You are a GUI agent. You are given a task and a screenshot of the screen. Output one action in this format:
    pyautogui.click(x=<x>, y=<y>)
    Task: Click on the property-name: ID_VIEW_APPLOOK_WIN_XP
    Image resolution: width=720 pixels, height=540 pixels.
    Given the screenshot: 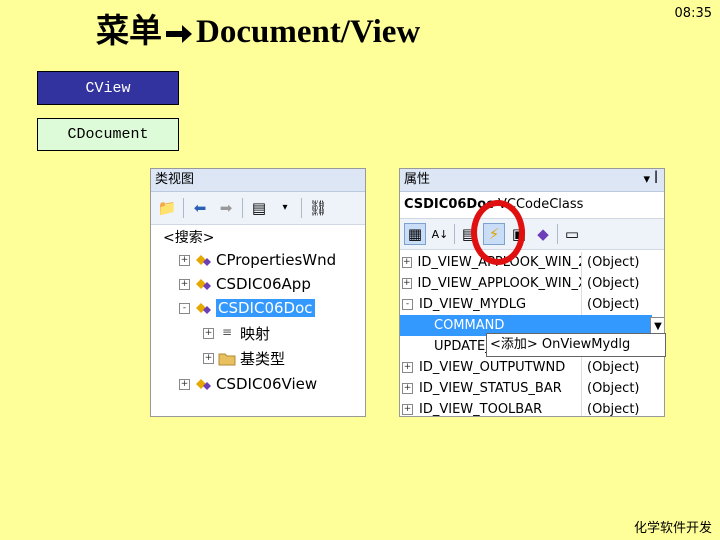 What is the action you would take?
    pyautogui.click(x=499, y=283)
    